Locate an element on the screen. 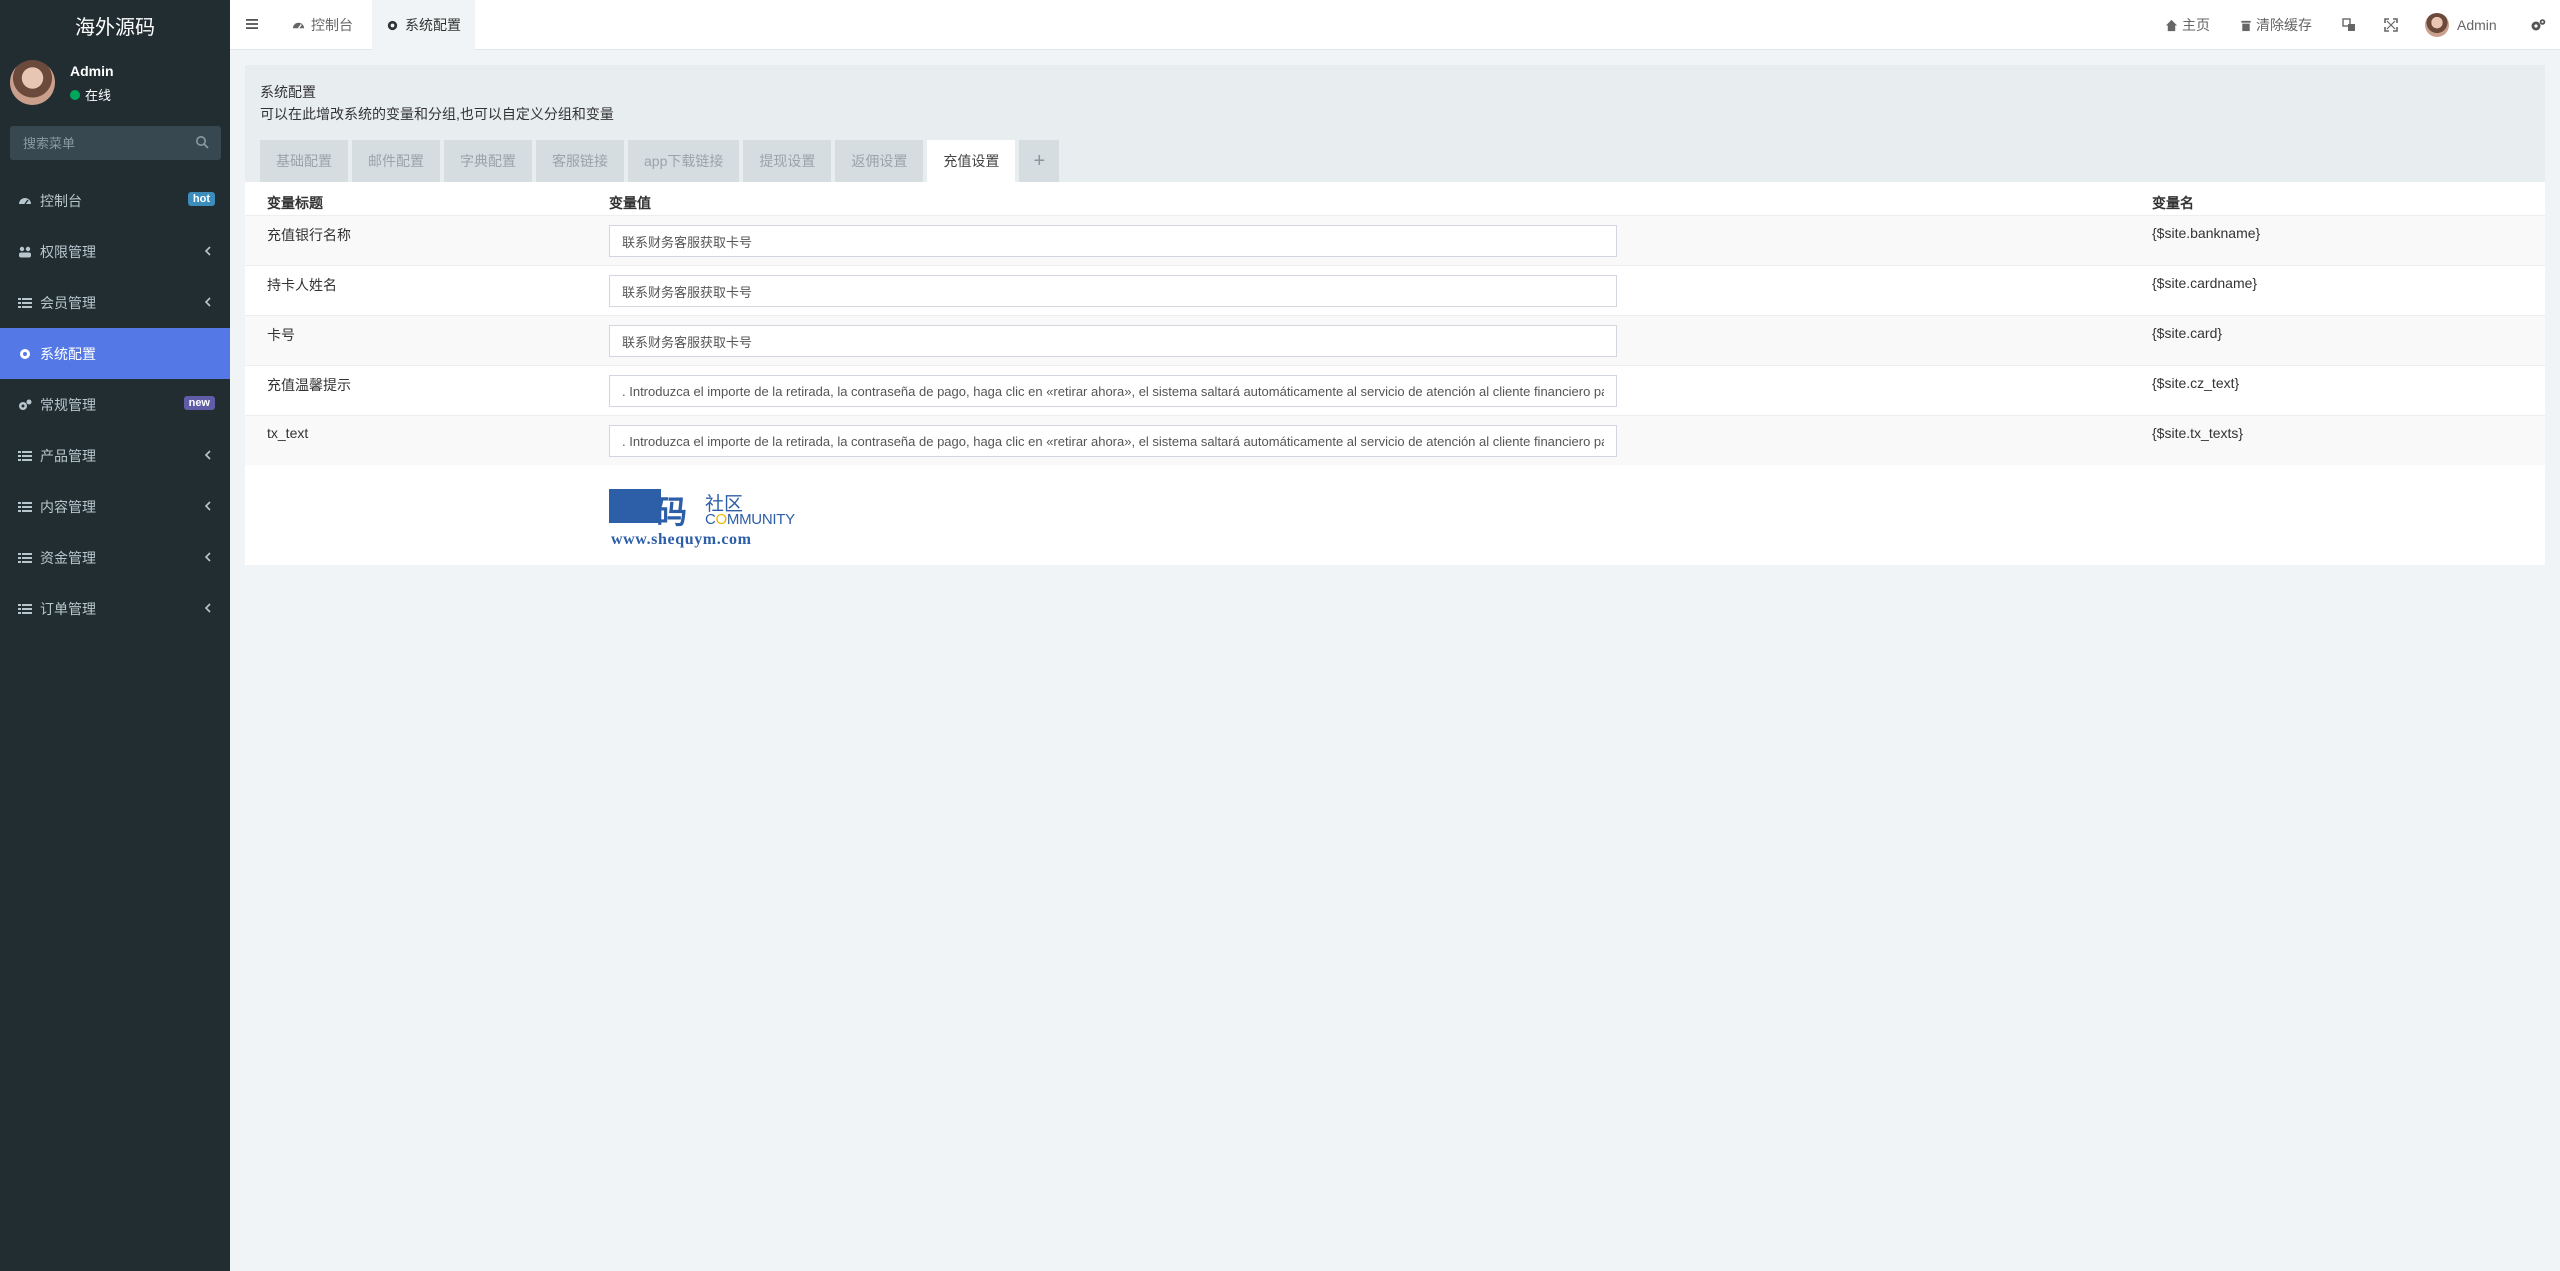  tab-label: 系统配置 is located at coordinates (433, 25).